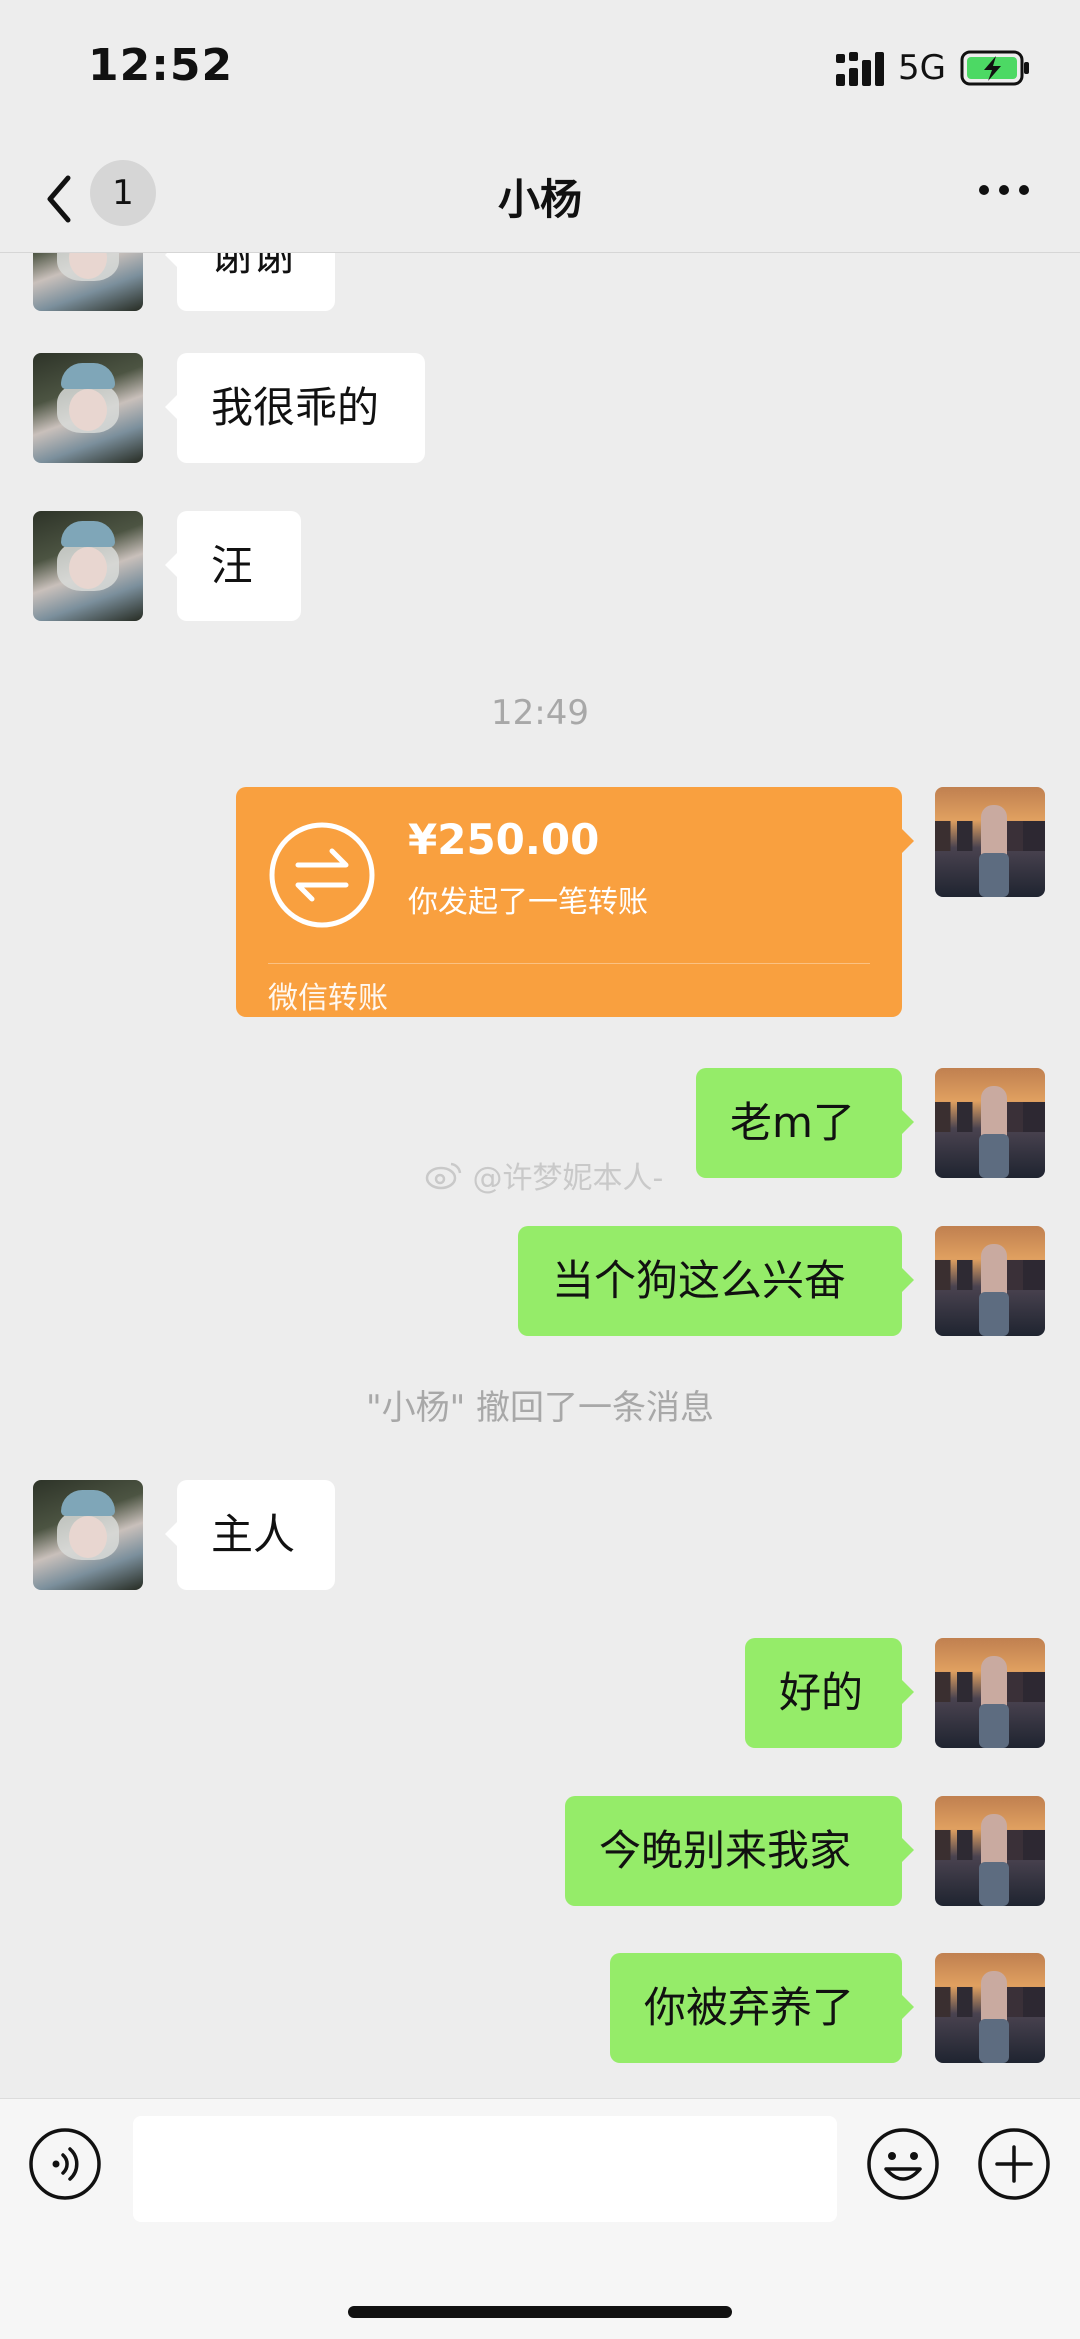 The image size is (1080, 2339). What do you see at coordinates (504, 839) in the screenshot?
I see `transfer-amount: ¥250.00` at bounding box center [504, 839].